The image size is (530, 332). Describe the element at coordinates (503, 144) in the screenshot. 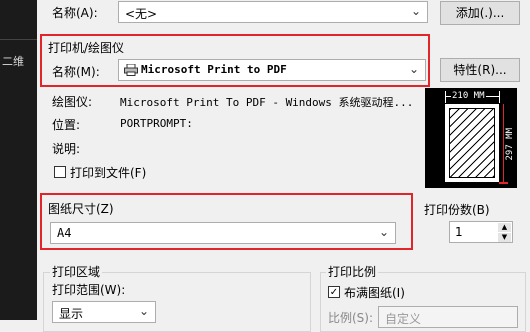

I see `dim-line-height` at that location.